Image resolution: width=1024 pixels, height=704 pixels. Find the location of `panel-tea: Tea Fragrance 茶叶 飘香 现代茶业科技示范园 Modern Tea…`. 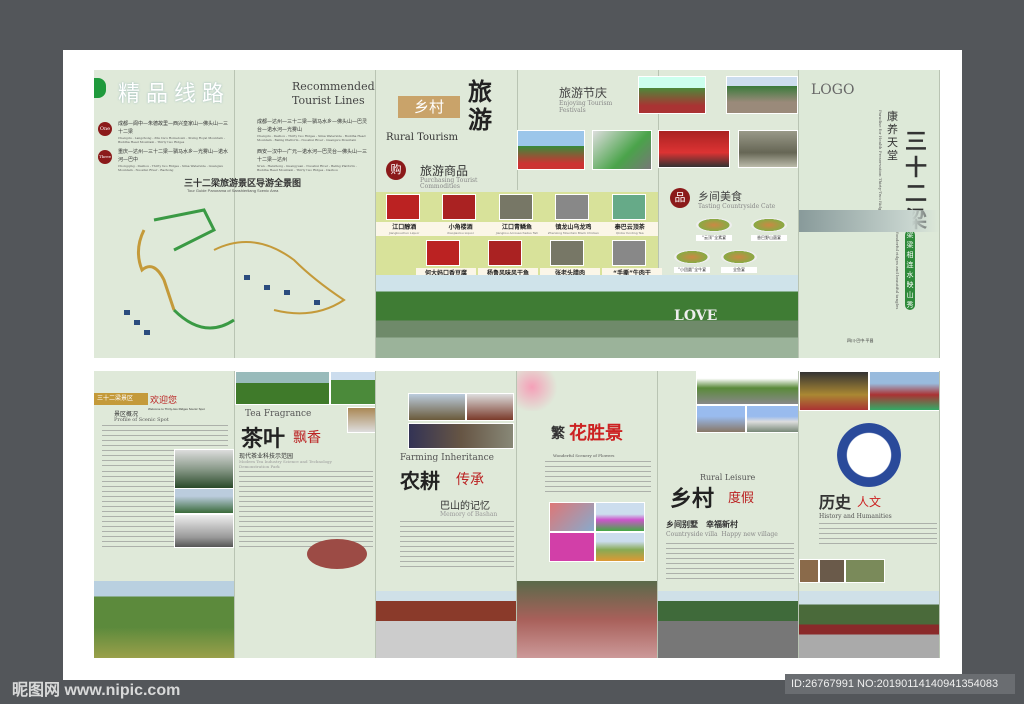

panel-tea: Tea Fragrance 茶叶 飘香 现代茶业科技示范园 Modern Tea… is located at coordinates (305, 514).